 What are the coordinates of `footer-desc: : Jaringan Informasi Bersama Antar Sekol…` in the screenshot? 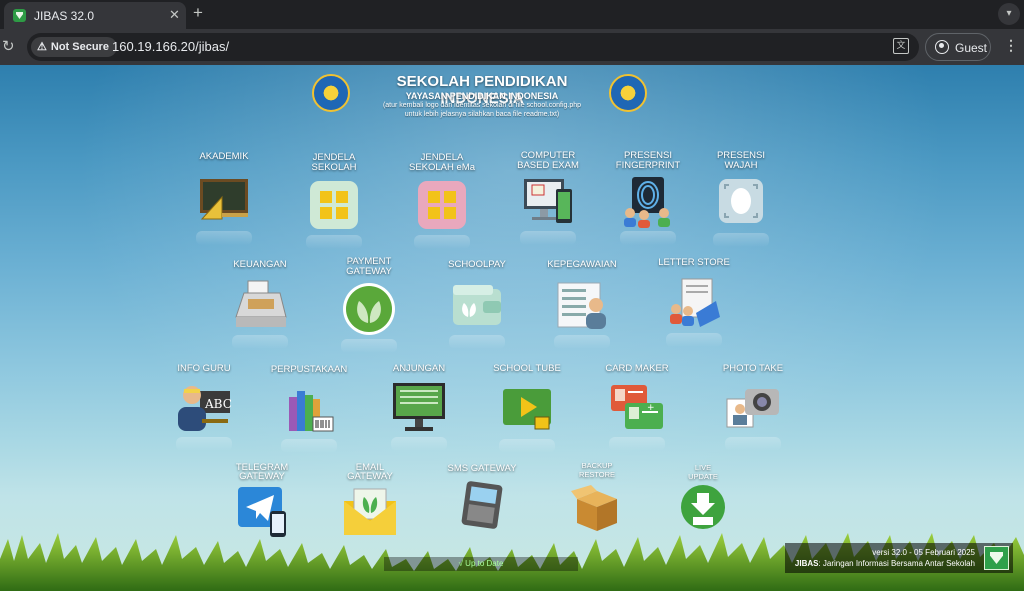 It's located at (896, 563).